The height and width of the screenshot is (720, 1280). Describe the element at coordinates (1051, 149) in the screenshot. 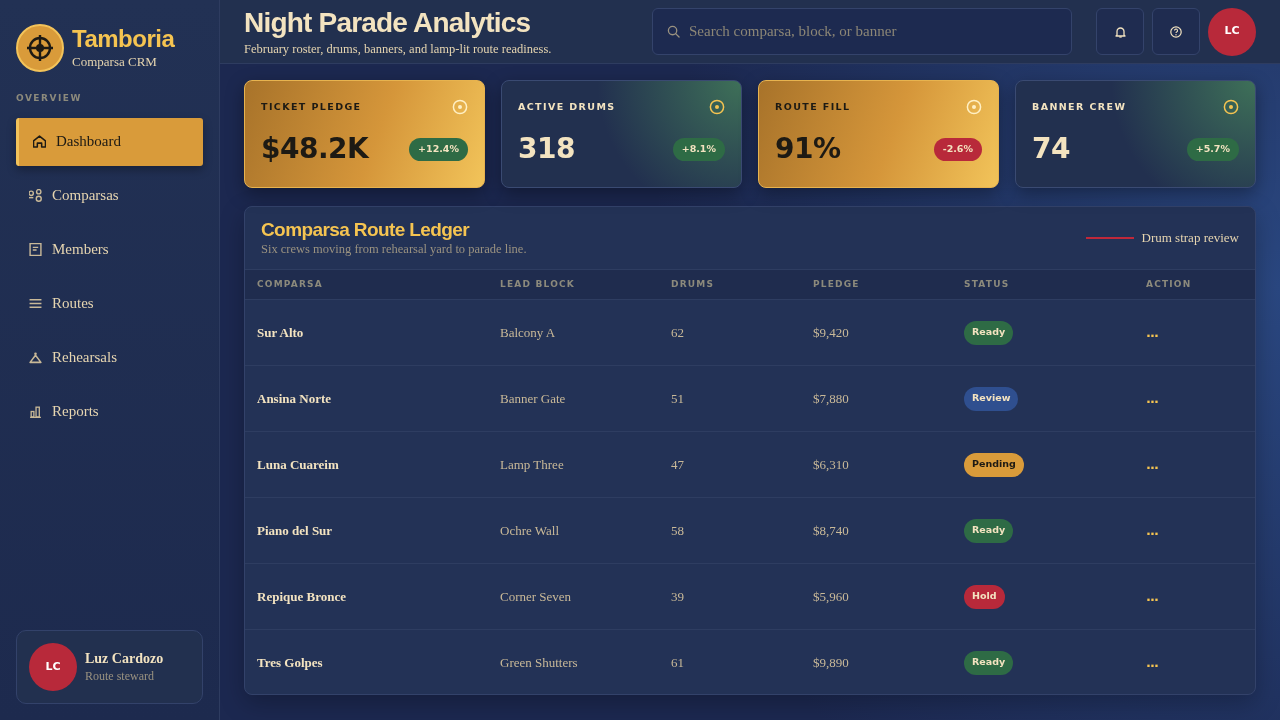

I see `kpi-value: 74` at that location.